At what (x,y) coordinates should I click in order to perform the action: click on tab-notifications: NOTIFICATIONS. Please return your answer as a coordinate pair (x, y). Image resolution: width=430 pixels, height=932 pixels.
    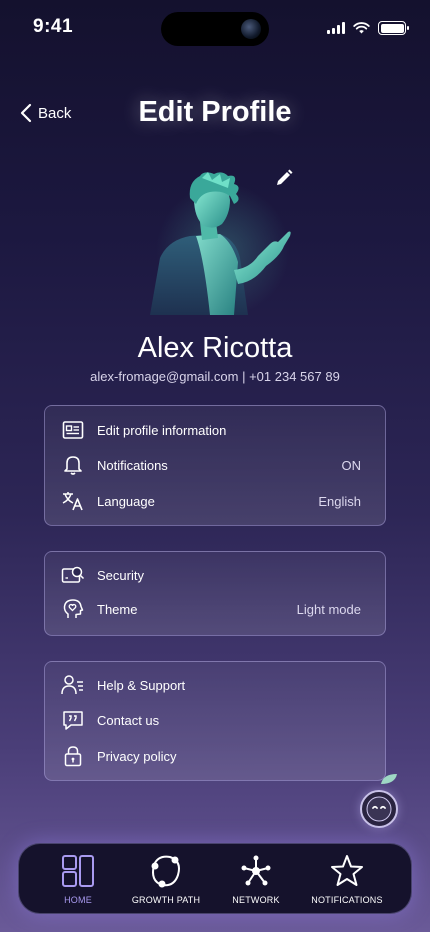
    Looking at the image, I should click on (347, 879).